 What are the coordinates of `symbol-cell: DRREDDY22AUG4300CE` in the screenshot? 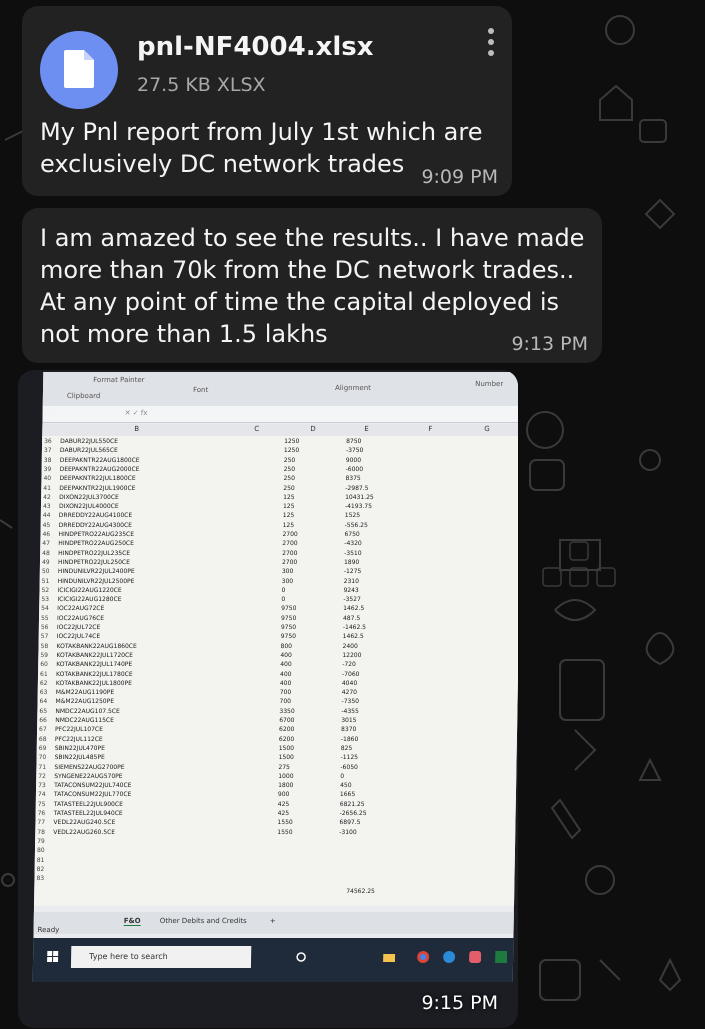 It's located at (95, 525).